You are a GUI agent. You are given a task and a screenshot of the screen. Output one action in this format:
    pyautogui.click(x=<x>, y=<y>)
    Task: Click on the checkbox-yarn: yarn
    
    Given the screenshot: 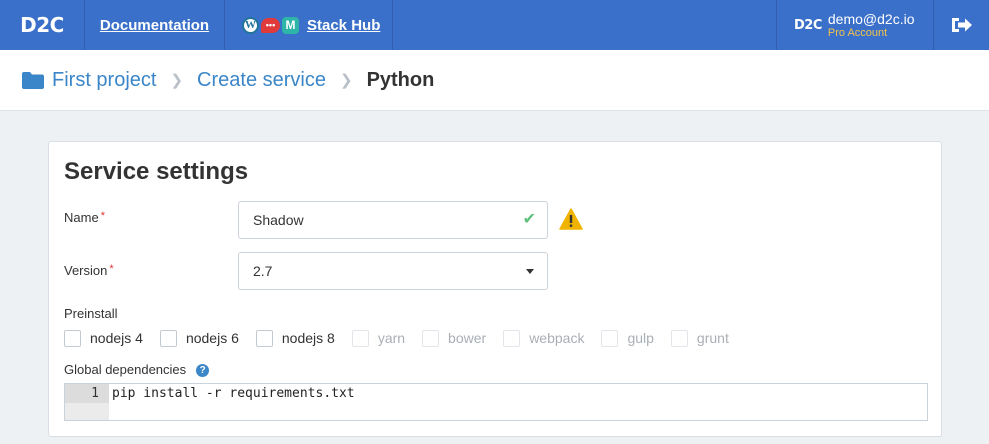 What is the action you would take?
    pyautogui.click(x=378, y=338)
    